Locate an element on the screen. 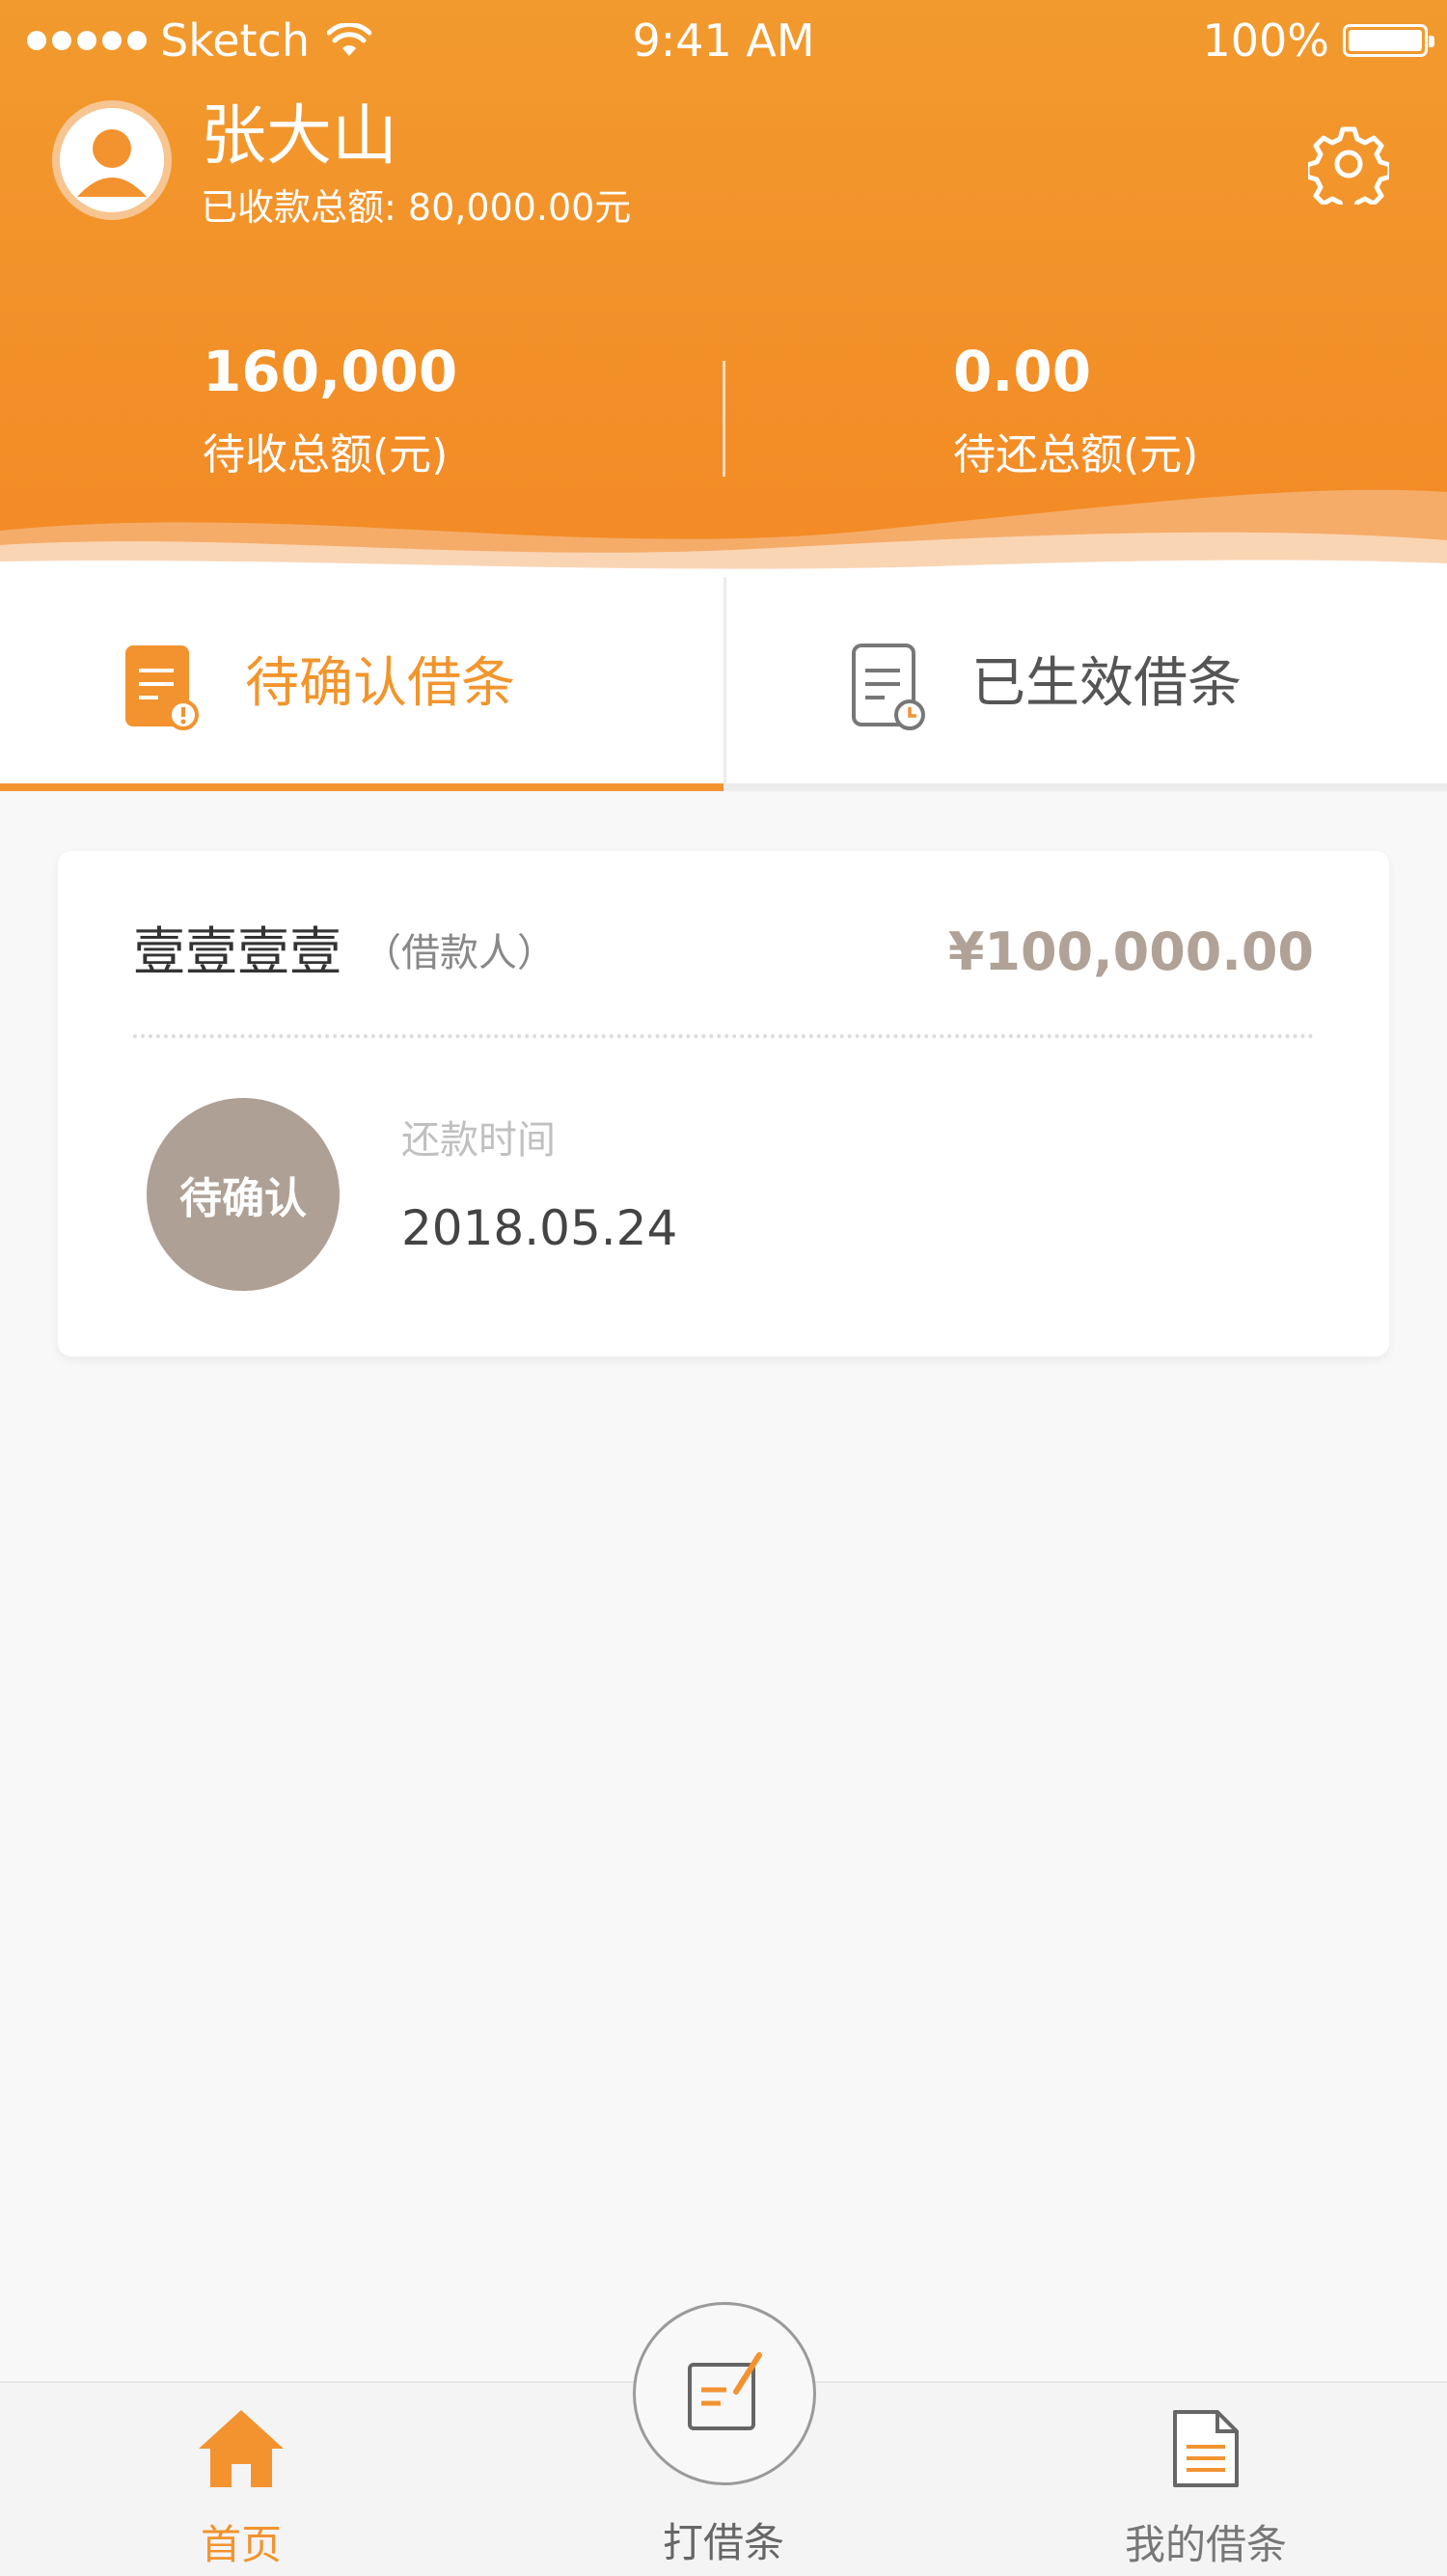 The height and width of the screenshot is (2576, 1447). avatar is located at coordinates (112, 160).